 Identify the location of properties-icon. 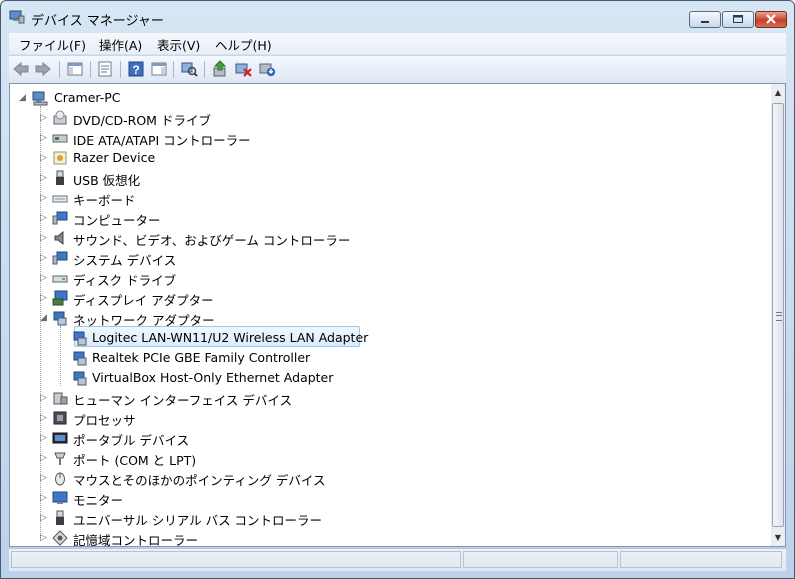
(105, 69).